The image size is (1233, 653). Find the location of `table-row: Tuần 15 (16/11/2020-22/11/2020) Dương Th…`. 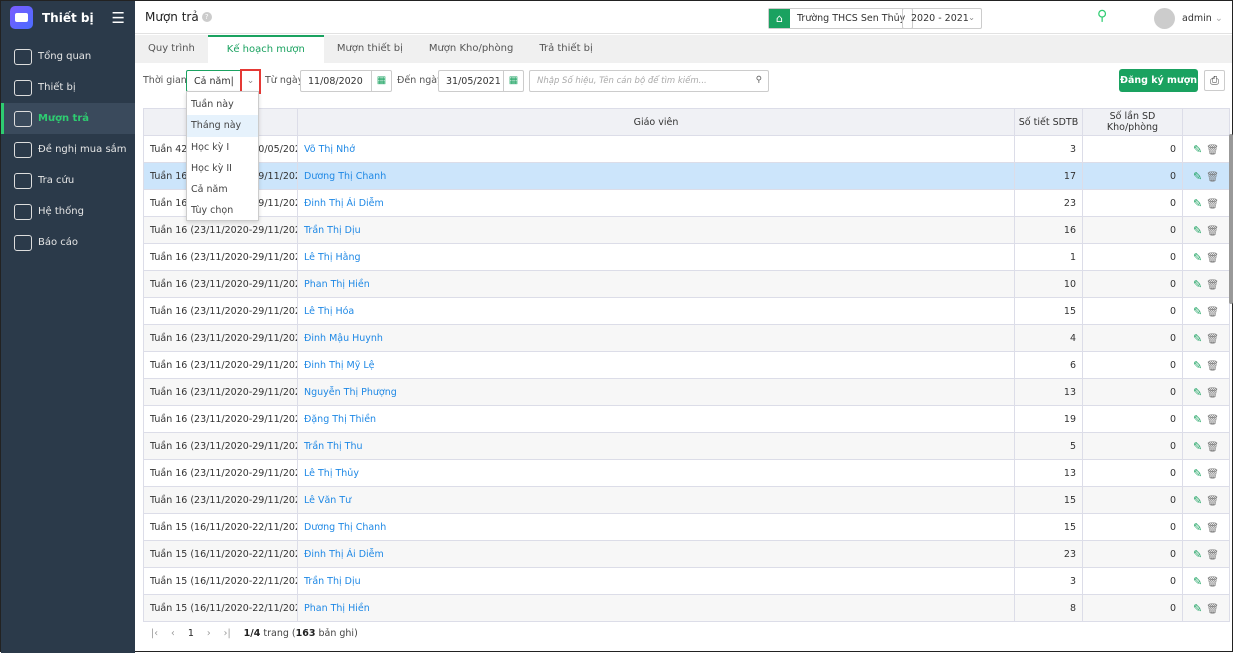

table-row: Tuần 15 (16/11/2020-22/11/2020) Dương Th… is located at coordinates (686, 527).